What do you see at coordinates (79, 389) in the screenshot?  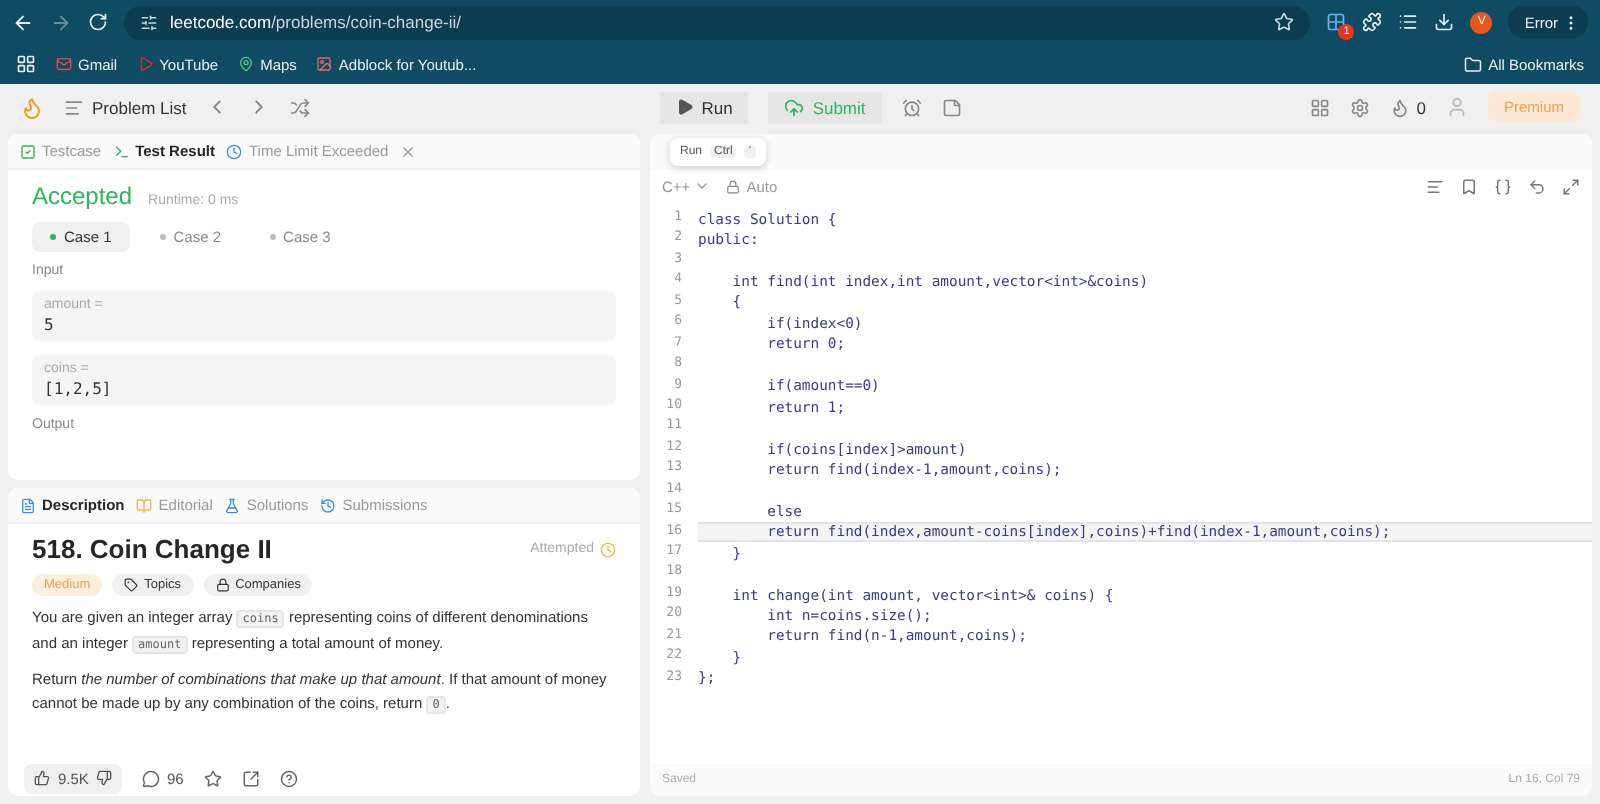 I see `variable-value: [1,2,5]` at bounding box center [79, 389].